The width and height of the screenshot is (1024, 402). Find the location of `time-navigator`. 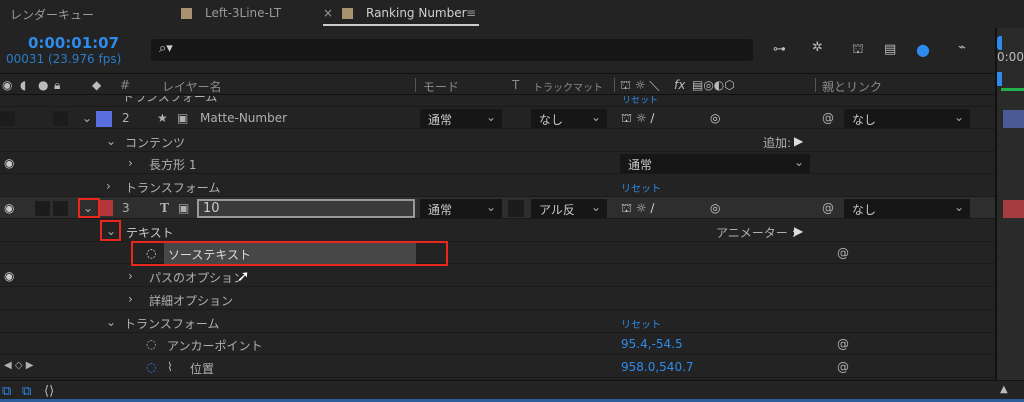

time-navigator is located at coordinates (999, 79).